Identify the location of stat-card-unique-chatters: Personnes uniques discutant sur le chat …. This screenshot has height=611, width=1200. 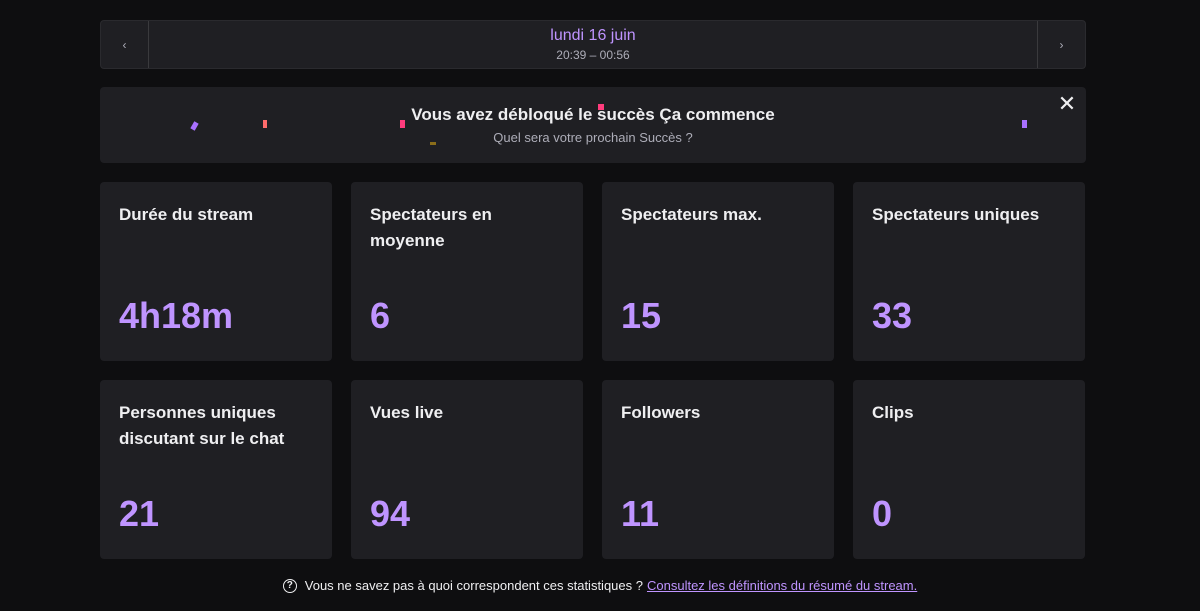
(216, 469).